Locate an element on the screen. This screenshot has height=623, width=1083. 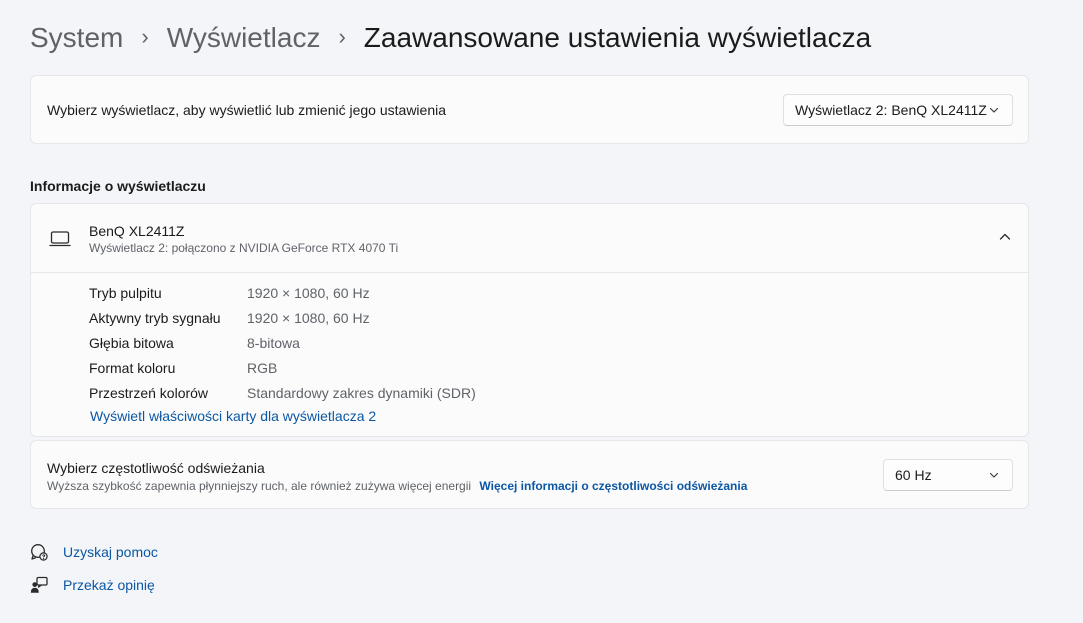
breadcrumb-item-system: System is located at coordinates (76, 38).